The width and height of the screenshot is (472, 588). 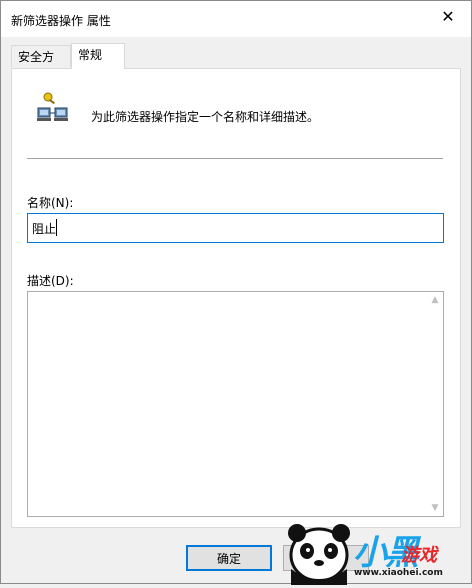 I want to click on title-bar: 新筛选器操作 属性 ✕, so click(x=236, y=19).